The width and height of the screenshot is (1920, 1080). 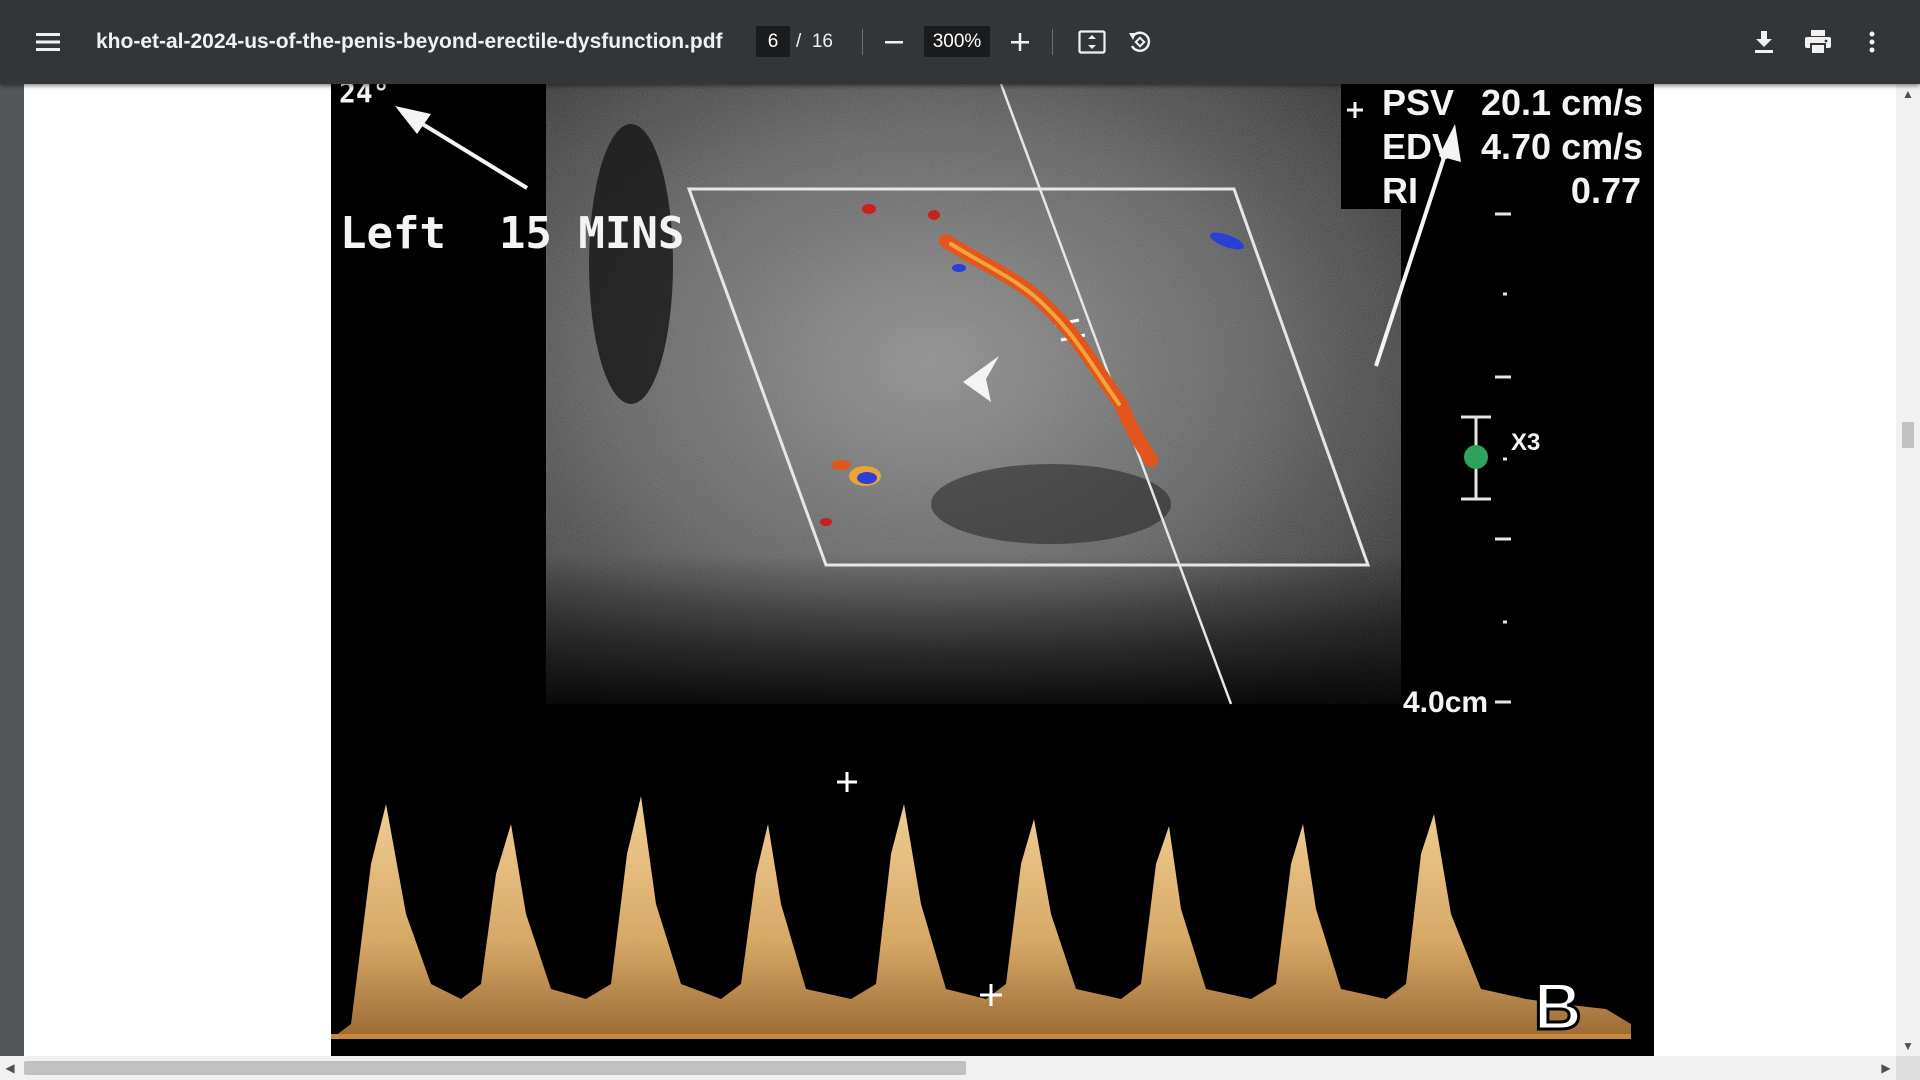 I want to click on plus-icon, so click(x=1020, y=42).